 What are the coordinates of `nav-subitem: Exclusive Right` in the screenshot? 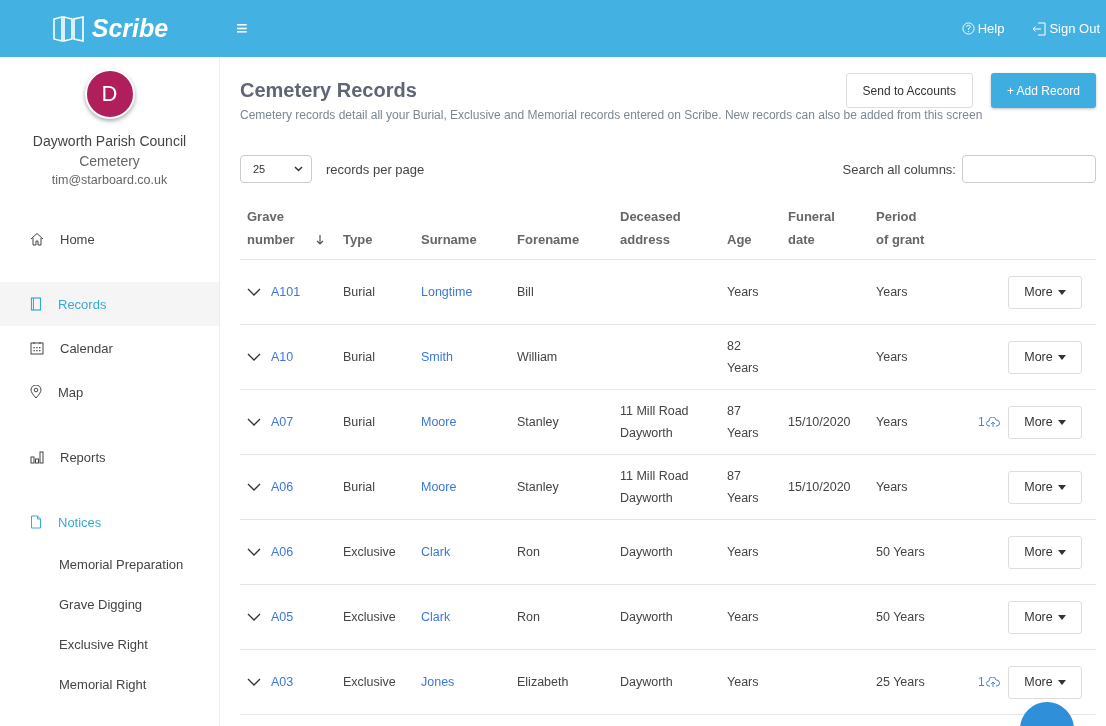 It's located at (109, 644).